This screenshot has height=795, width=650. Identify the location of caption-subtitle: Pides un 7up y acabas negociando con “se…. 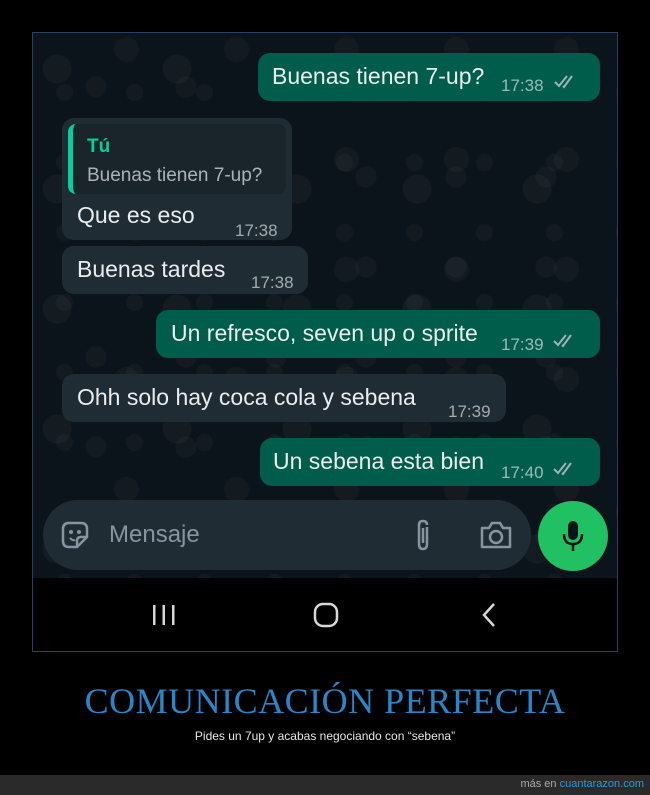
(325, 736).